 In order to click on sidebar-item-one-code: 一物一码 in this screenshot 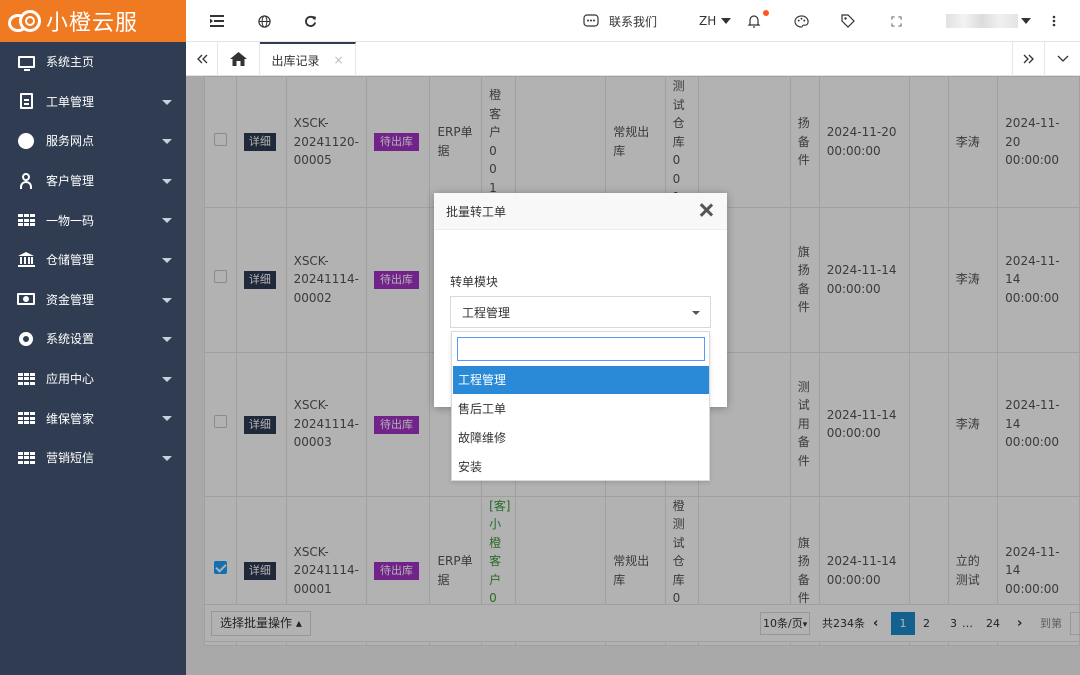, I will do `click(93, 220)`.